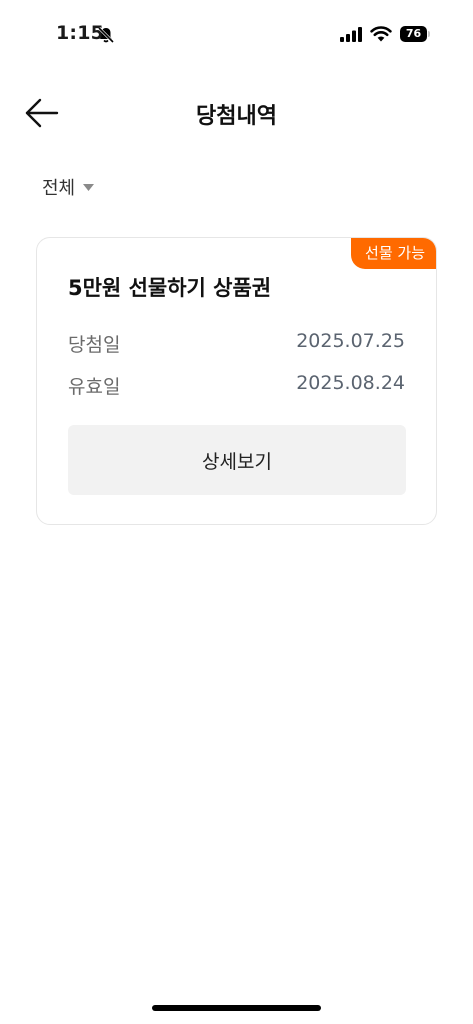 This screenshot has height=1024, width=473. I want to click on header: 당첨내역, so click(236, 112).